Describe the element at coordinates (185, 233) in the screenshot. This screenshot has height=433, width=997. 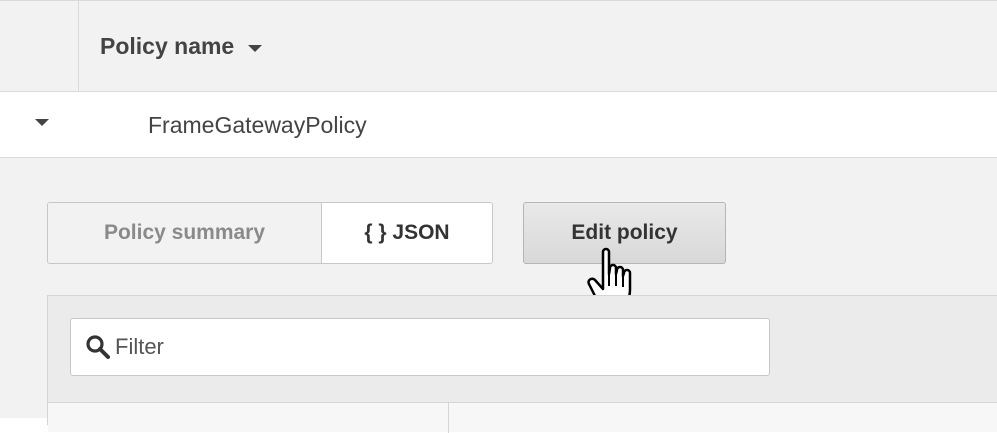
I see `tab-policy-summary: Policy summary` at that location.